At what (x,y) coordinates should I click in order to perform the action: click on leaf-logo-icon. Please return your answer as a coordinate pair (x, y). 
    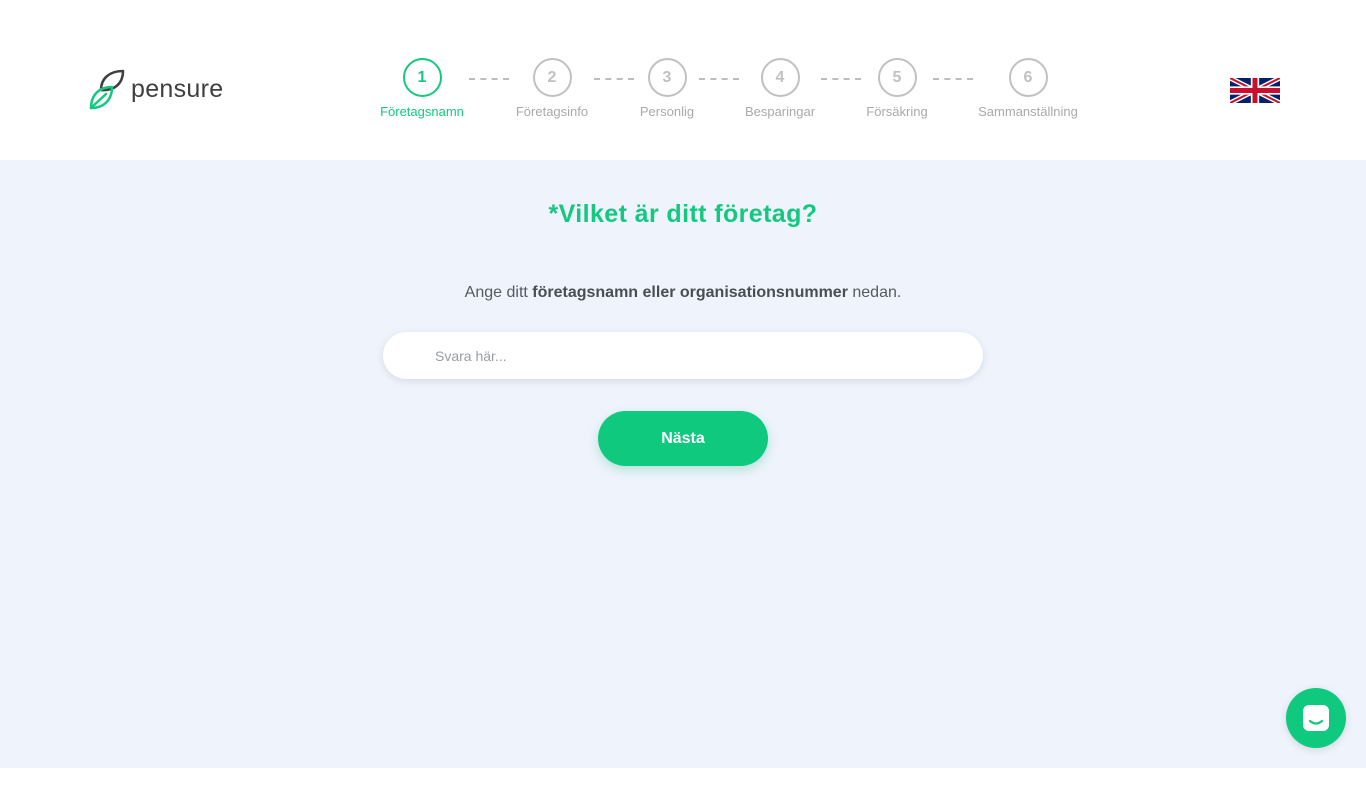
    Looking at the image, I should click on (107, 89).